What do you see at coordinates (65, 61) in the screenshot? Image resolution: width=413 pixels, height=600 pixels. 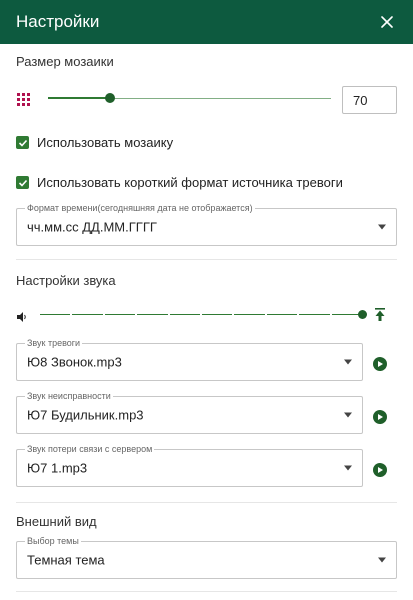 I see `mosaic-size-title: Размер мозаики` at bounding box center [65, 61].